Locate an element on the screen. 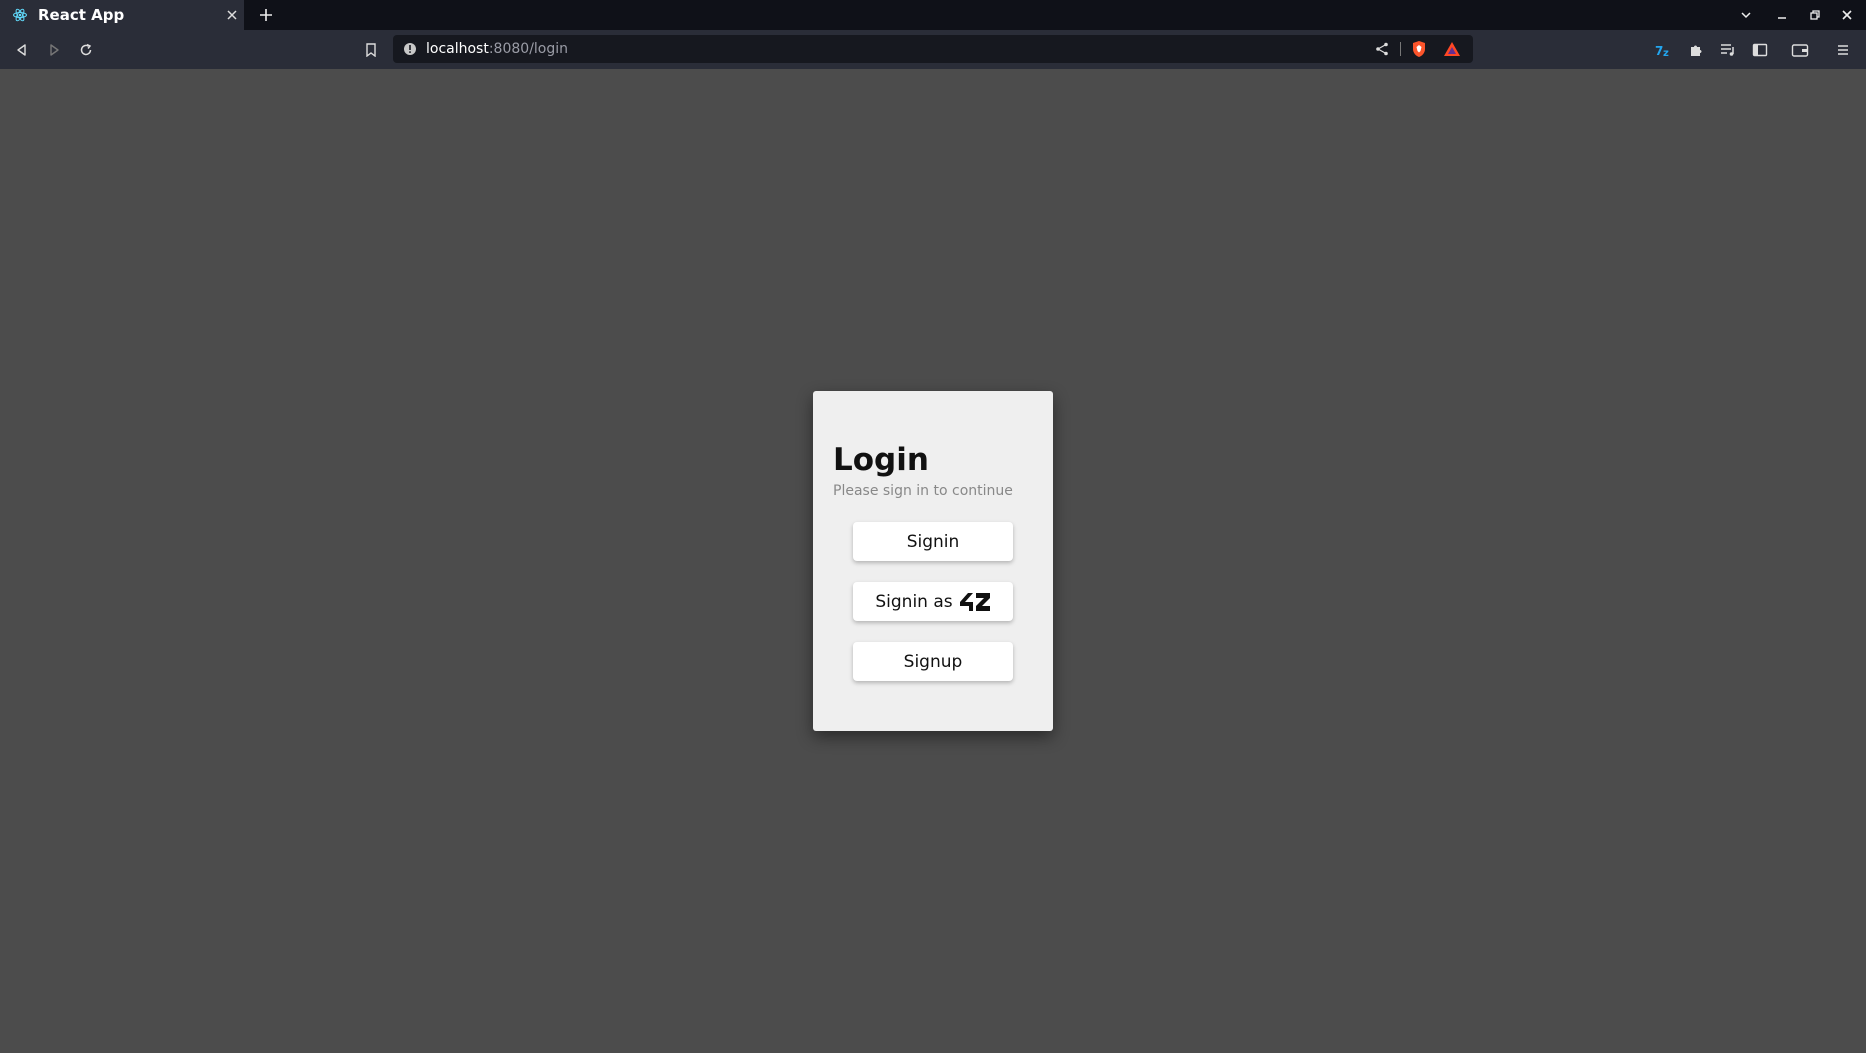 The width and height of the screenshot is (1866, 1053). menu-hamburger-icon is located at coordinates (1843, 50).